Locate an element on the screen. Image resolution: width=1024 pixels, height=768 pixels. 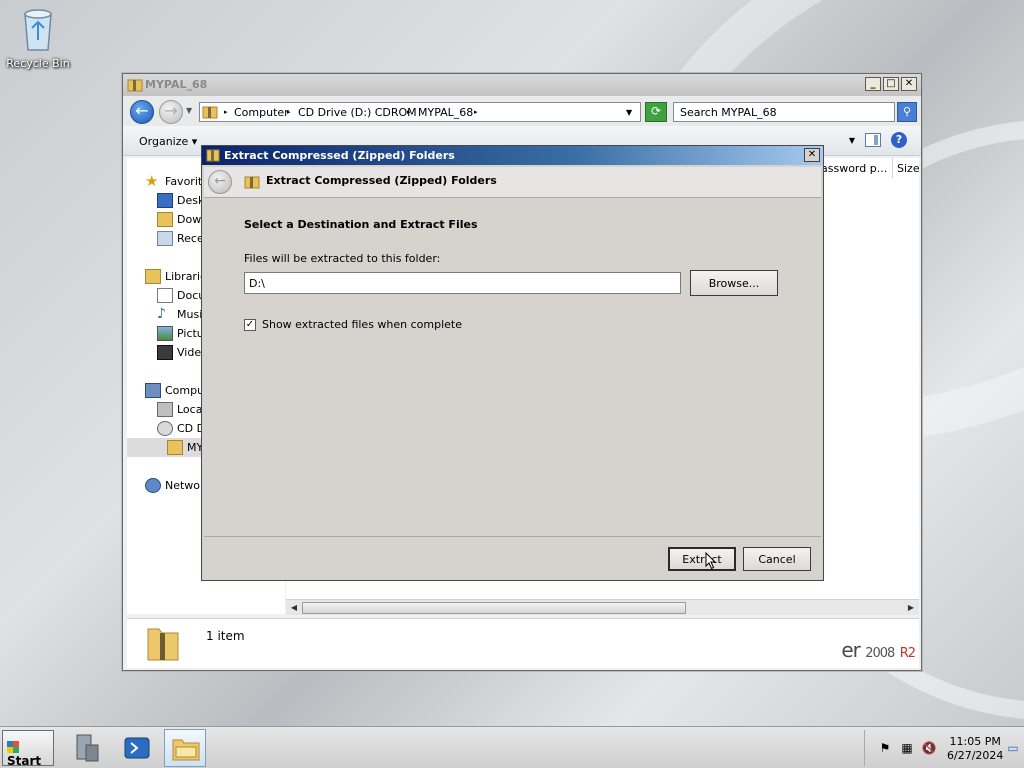
recycle-bin: Recycle Bin is located at coordinates (38, 38).